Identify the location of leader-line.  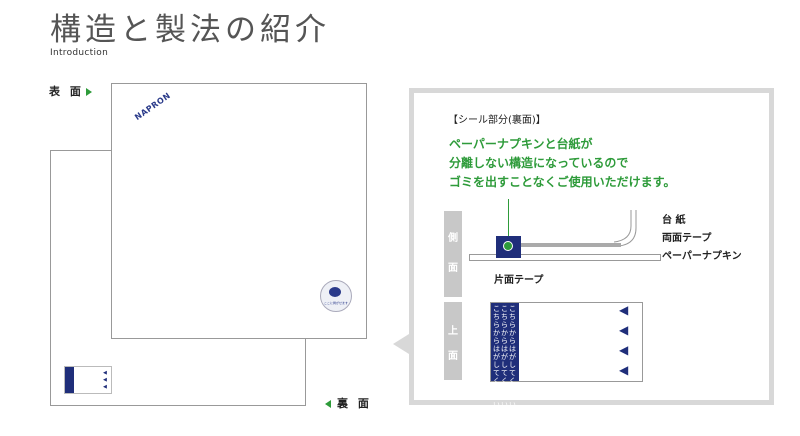
(508, 218).